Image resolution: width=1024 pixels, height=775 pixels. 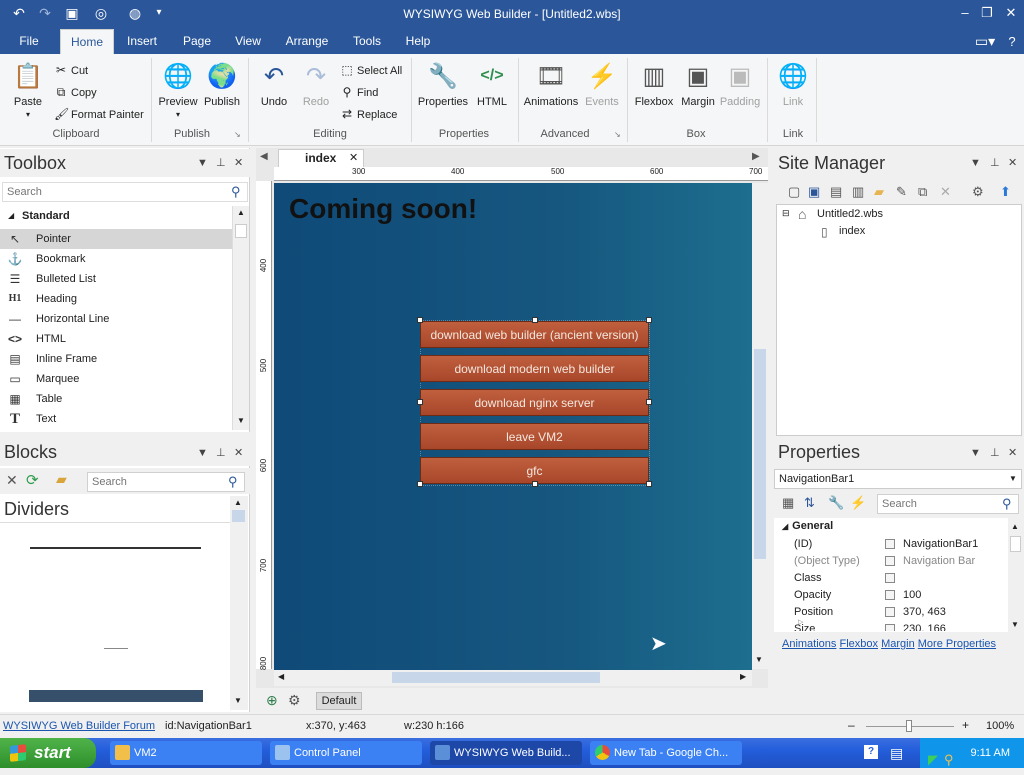 I want to click on tab-arrange: Arrange, so click(x=307, y=41).